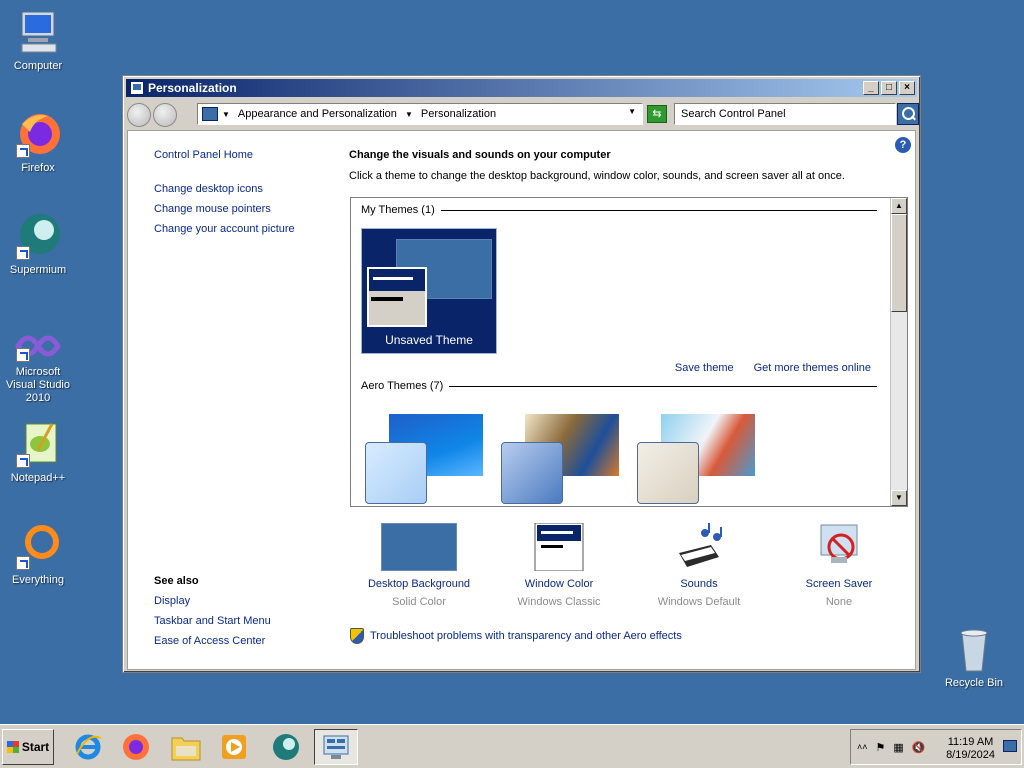  I want to click on minimize-button: _, so click(871, 88).